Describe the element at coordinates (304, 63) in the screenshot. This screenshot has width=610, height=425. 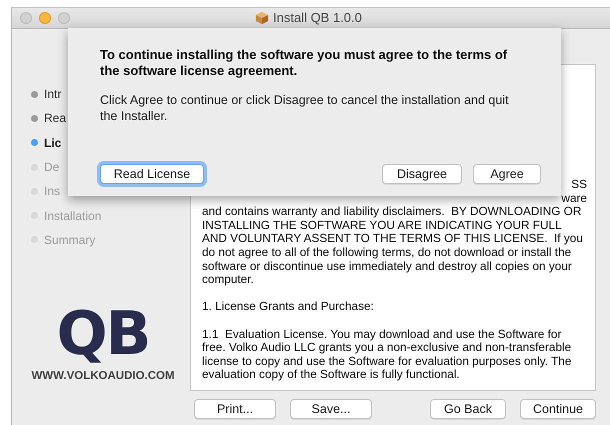
I see `sheet-heading: To continue installing the software you must agree to the terms of the software license agreement.` at that location.